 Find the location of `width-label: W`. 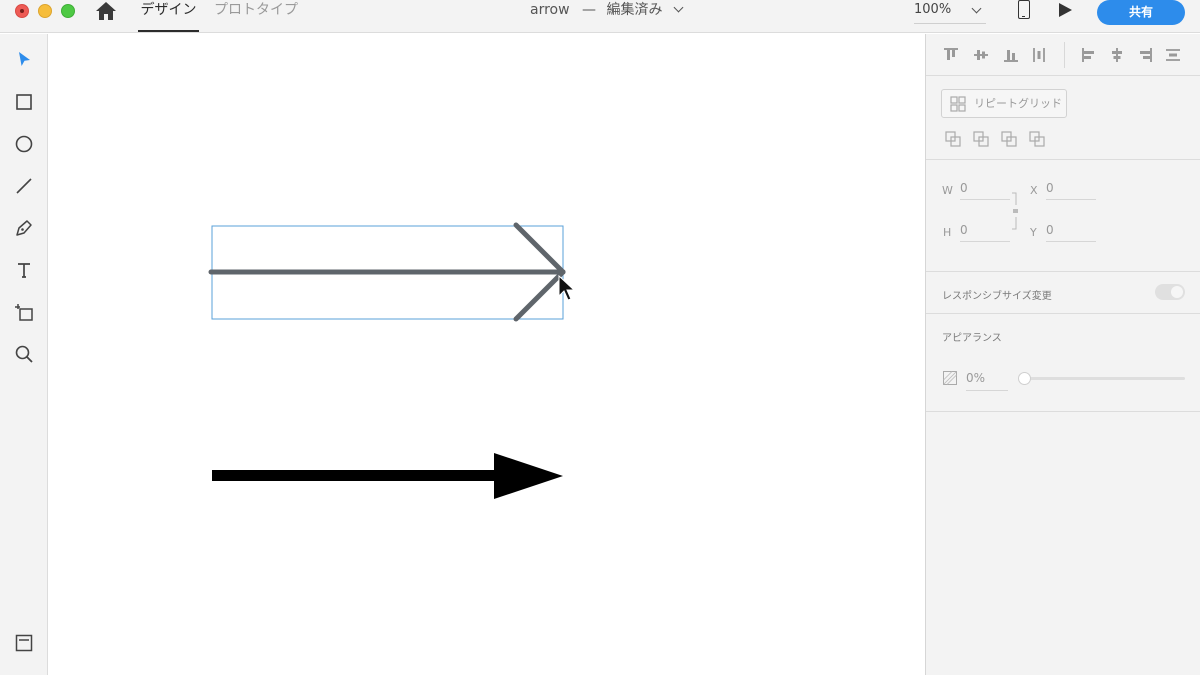

width-label: W is located at coordinates (947, 190).